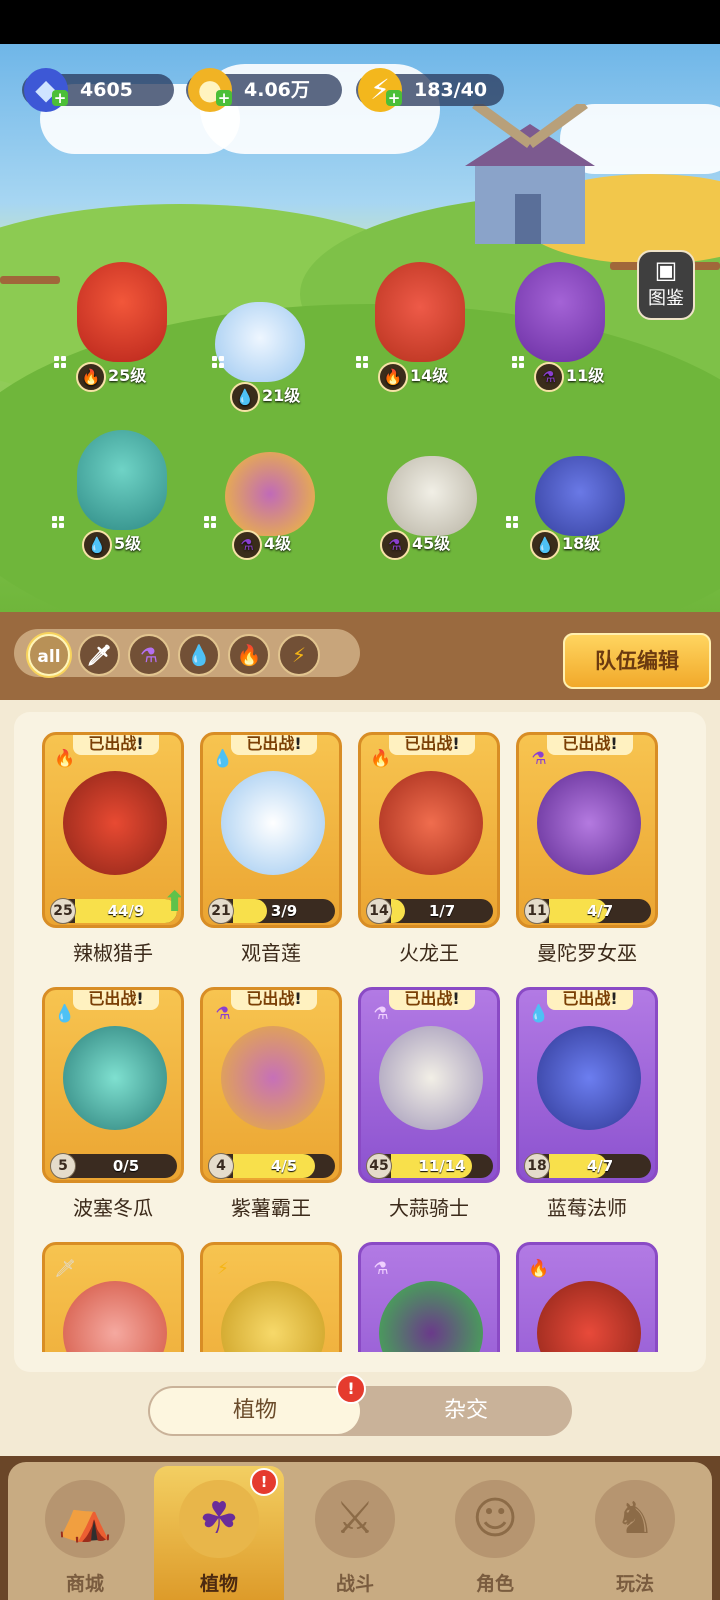 This screenshot has width=720, height=1600. Describe the element at coordinates (113, 830) in the screenshot. I see `plant-card: 🔥 已出战! 2544/9 ⬆` at that location.